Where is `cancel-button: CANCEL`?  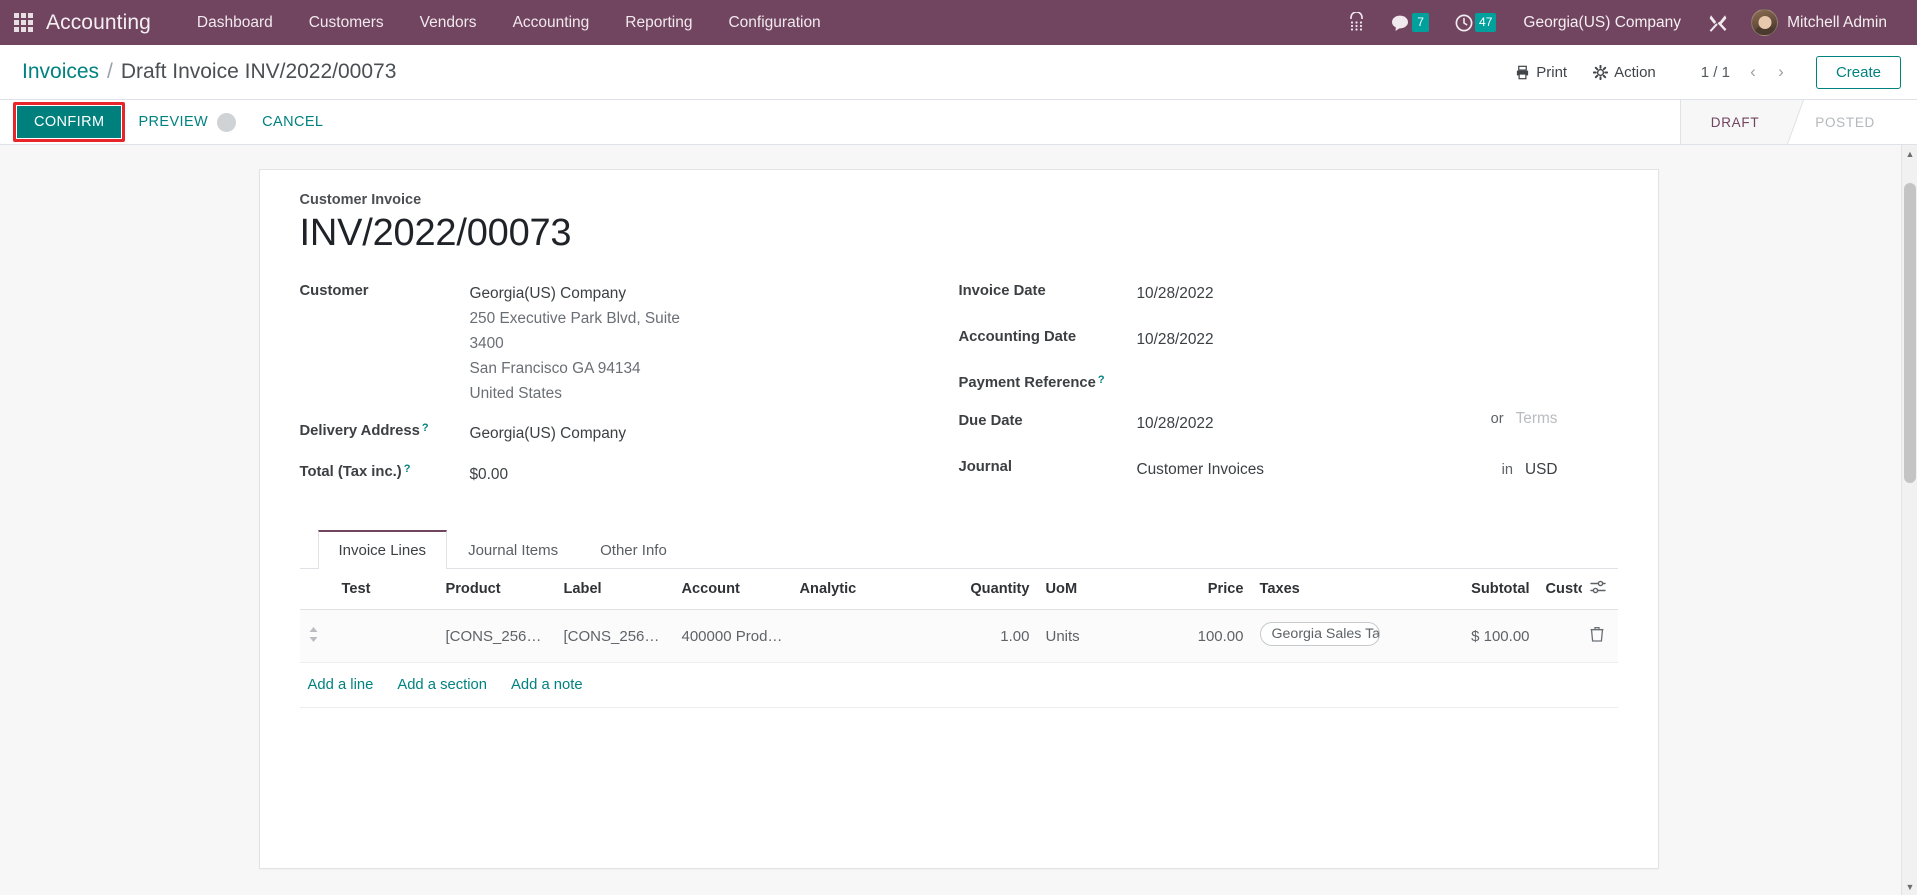 cancel-button: CANCEL is located at coordinates (292, 122).